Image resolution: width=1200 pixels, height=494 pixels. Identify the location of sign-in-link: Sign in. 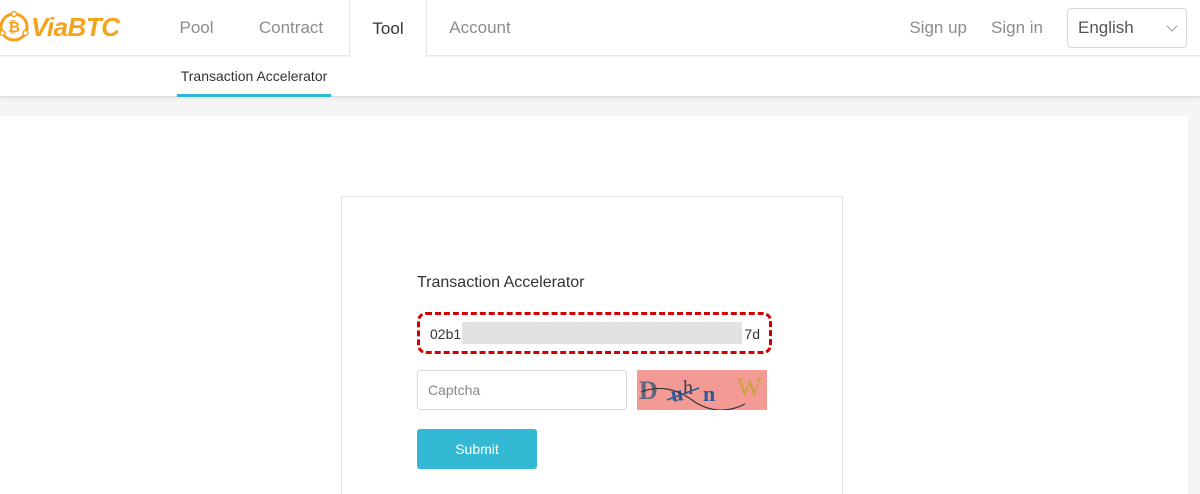
(1017, 28).